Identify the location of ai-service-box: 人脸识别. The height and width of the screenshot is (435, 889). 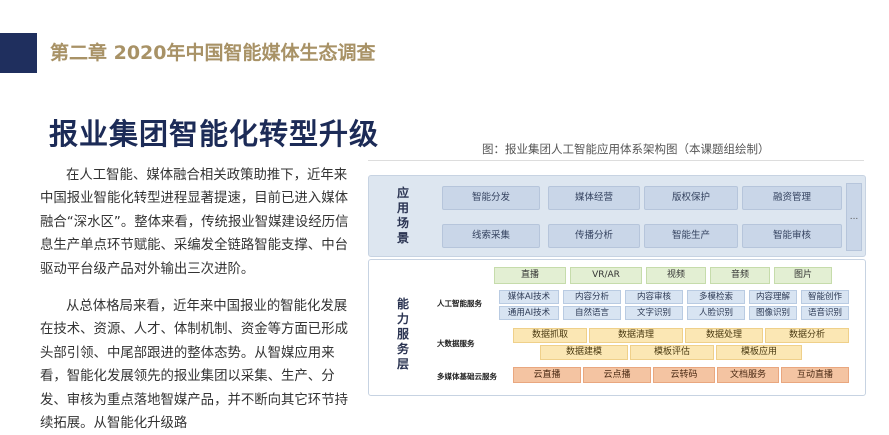
(716, 313).